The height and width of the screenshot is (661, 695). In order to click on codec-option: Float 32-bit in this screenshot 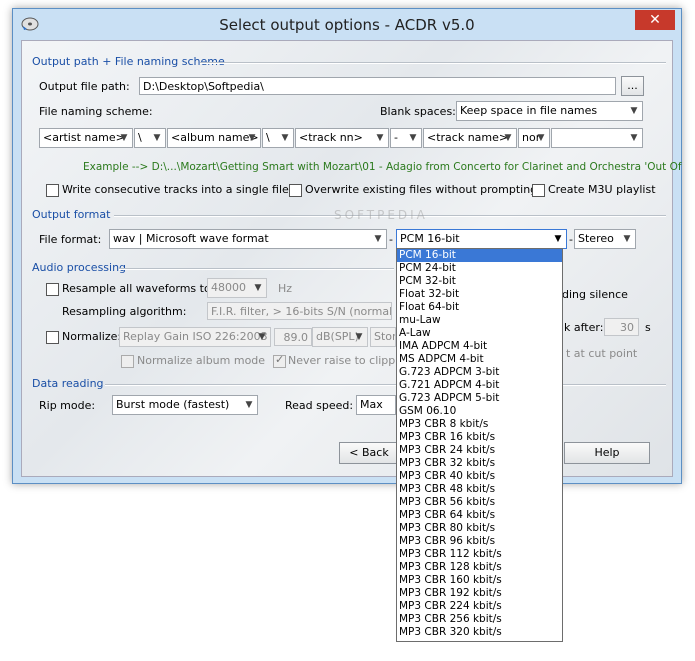, I will do `click(479, 294)`.